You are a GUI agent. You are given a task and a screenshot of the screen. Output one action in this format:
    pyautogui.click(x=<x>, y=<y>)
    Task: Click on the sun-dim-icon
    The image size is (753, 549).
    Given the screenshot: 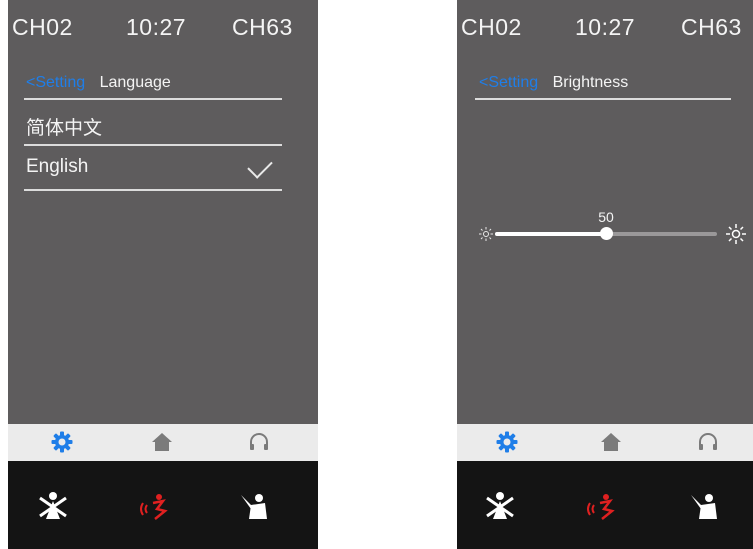 What is the action you would take?
    pyautogui.click(x=486, y=234)
    